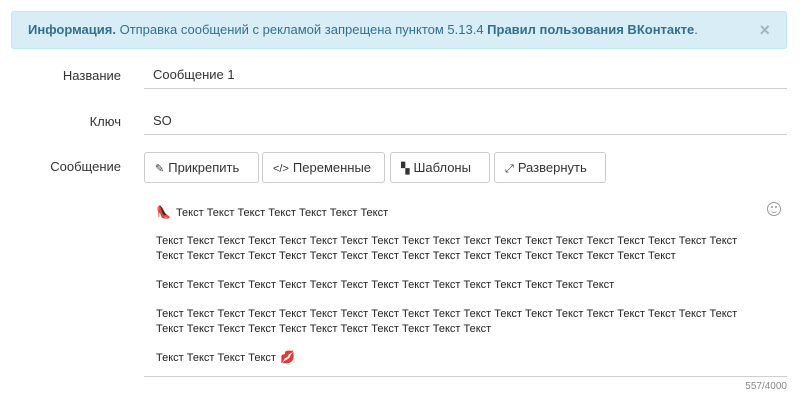  What do you see at coordinates (287, 357) in the screenshot?
I see `lips-emoji: 💋` at bounding box center [287, 357].